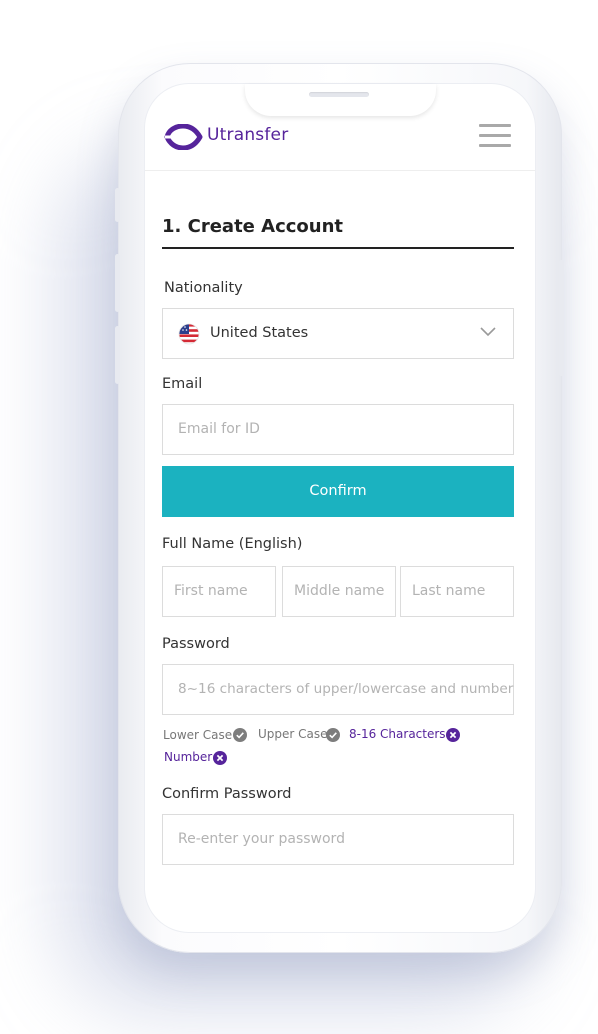  I want to click on phone-speaker, so click(339, 94).